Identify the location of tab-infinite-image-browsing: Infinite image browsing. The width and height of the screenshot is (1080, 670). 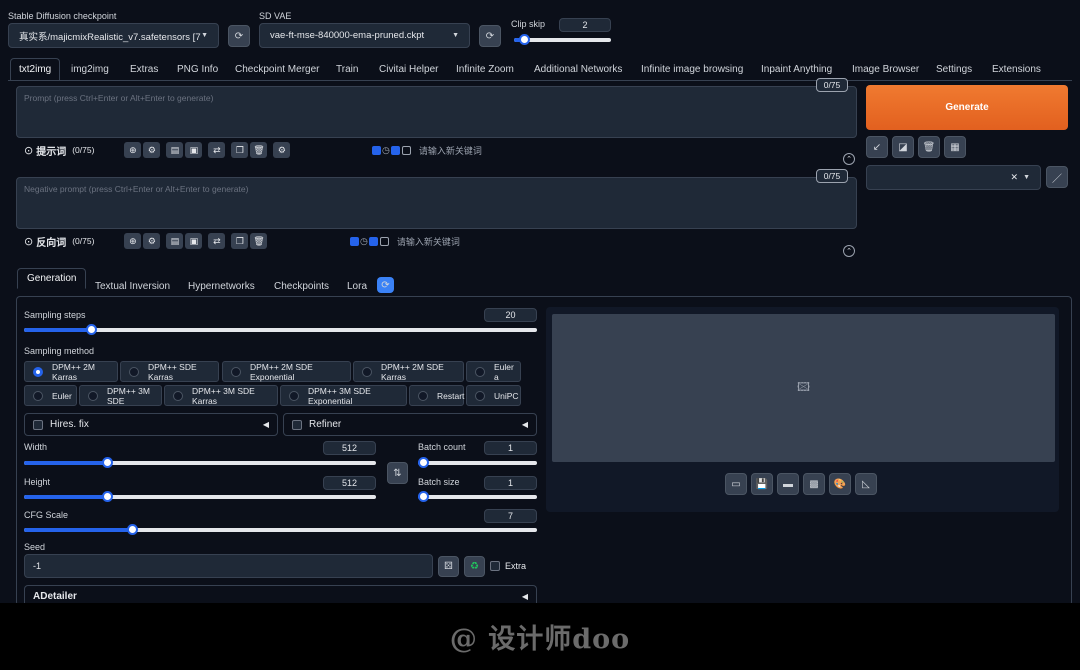
(692, 69).